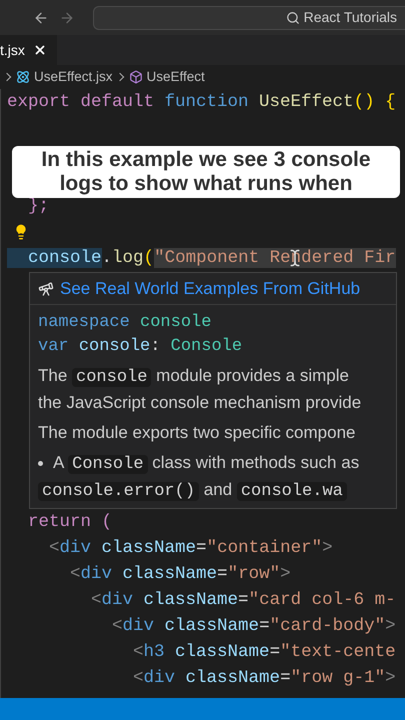 Image resolution: width=405 pixels, height=720 pixels. What do you see at coordinates (193, 375) in the screenshot?
I see `doc-text: The console module provides a simple` at bounding box center [193, 375].